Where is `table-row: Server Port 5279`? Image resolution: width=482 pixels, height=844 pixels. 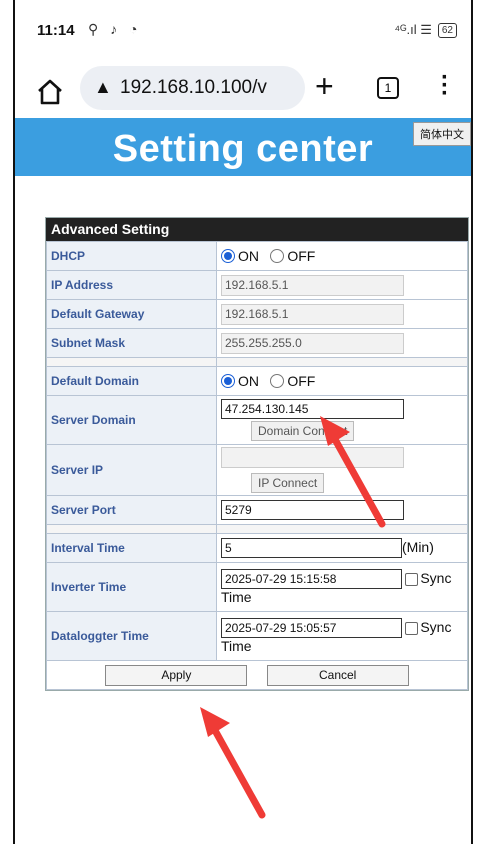 table-row: Server Port 5279 is located at coordinates (257, 510).